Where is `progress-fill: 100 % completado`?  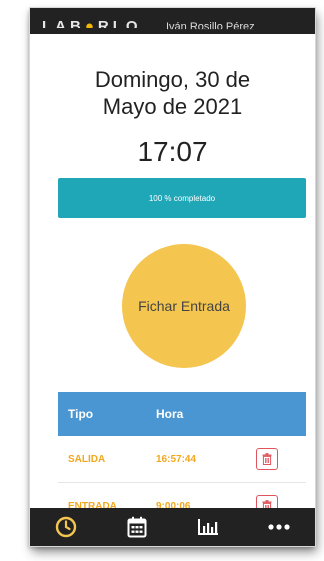 progress-fill: 100 % completado is located at coordinates (182, 198).